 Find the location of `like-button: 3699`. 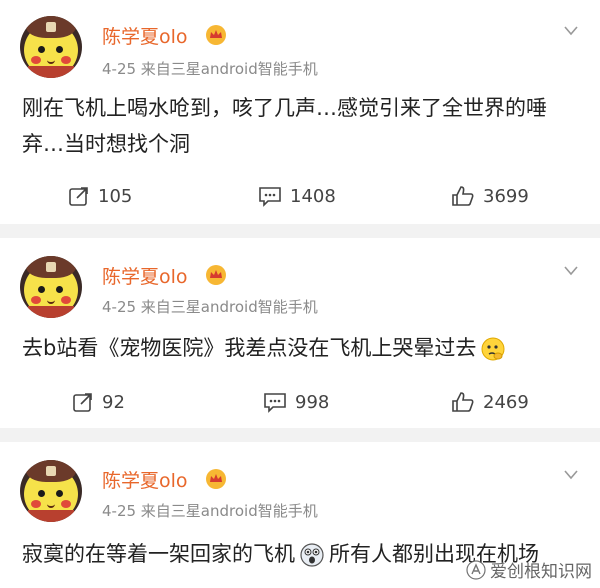

like-button: 3699 is located at coordinates (490, 196).